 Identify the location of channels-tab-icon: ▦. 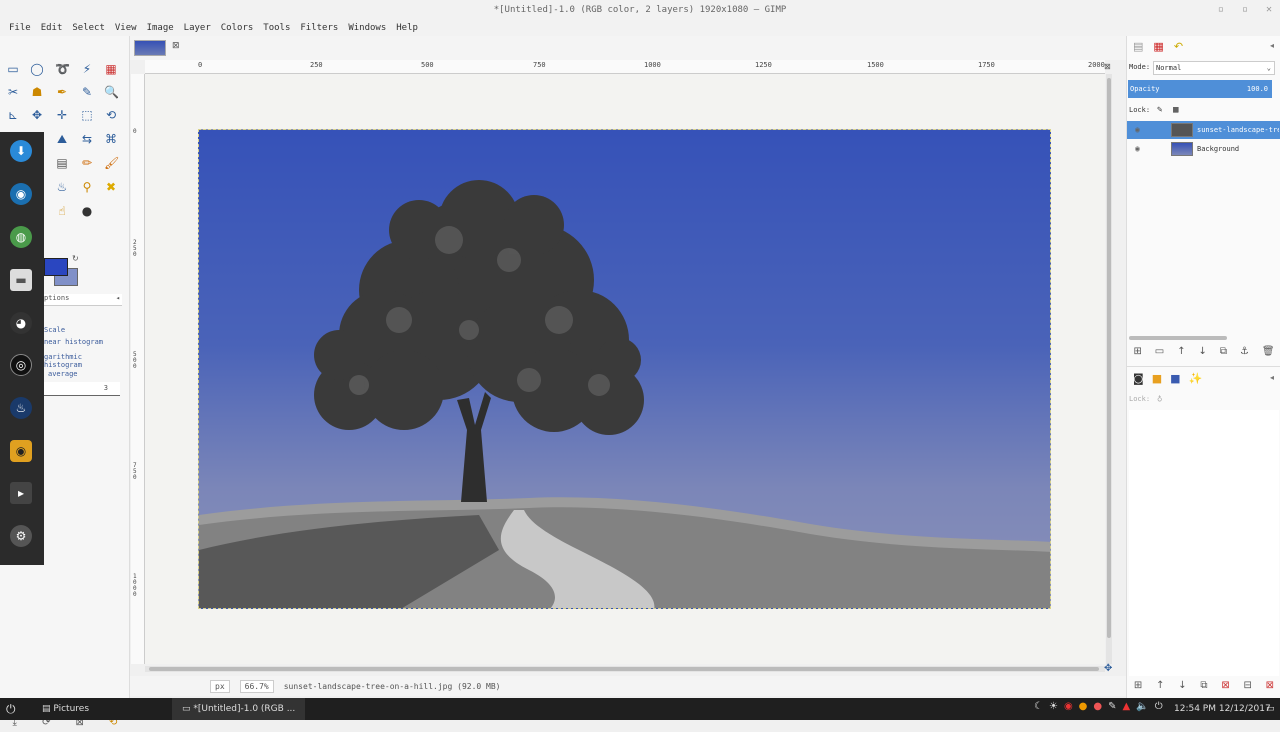
(1158, 46).